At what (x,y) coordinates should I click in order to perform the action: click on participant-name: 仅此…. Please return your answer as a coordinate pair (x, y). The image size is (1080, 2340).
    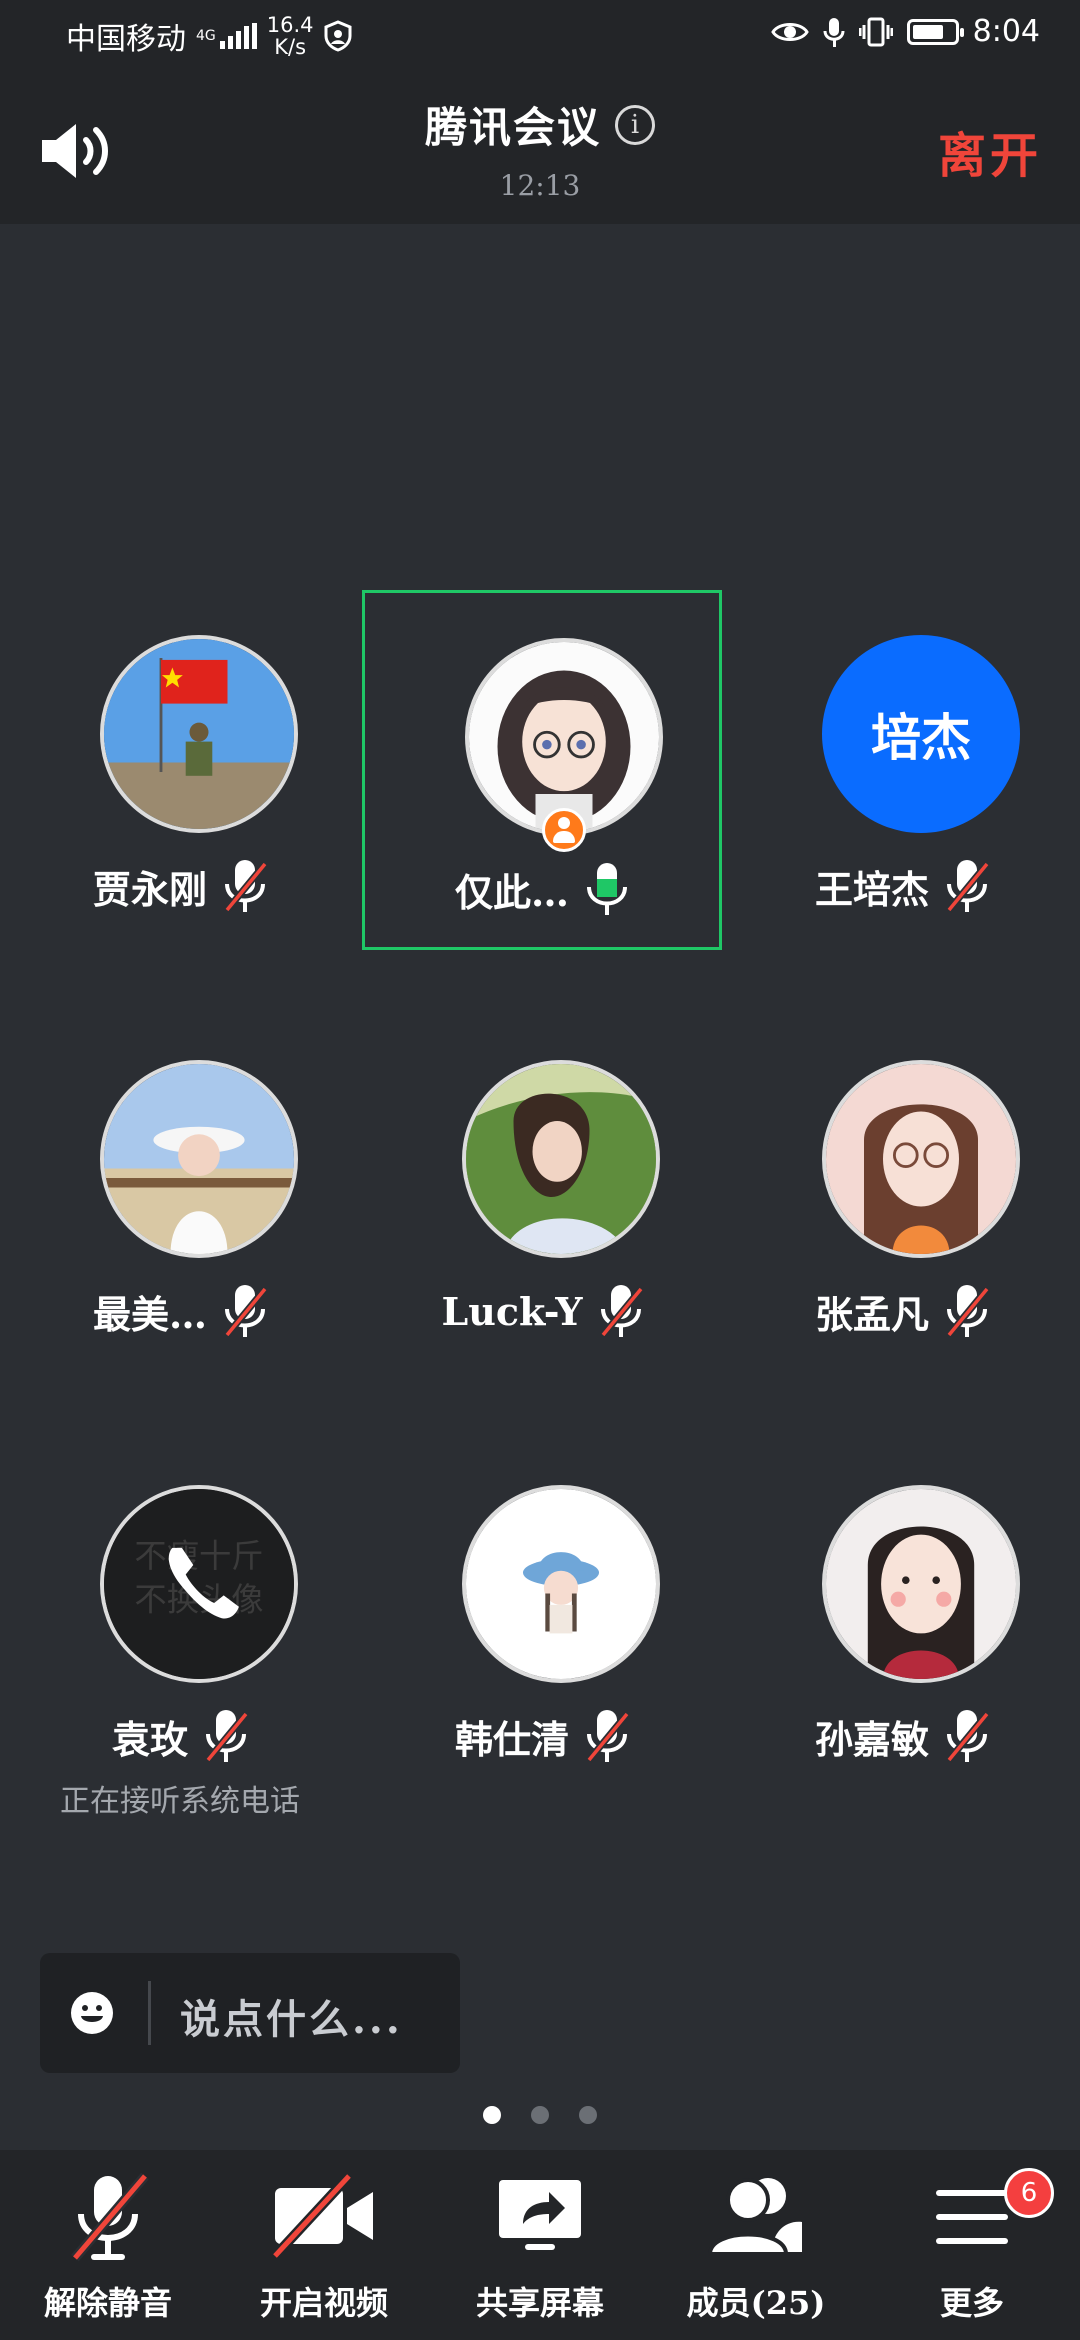
    Looking at the image, I should click on (511, 892).